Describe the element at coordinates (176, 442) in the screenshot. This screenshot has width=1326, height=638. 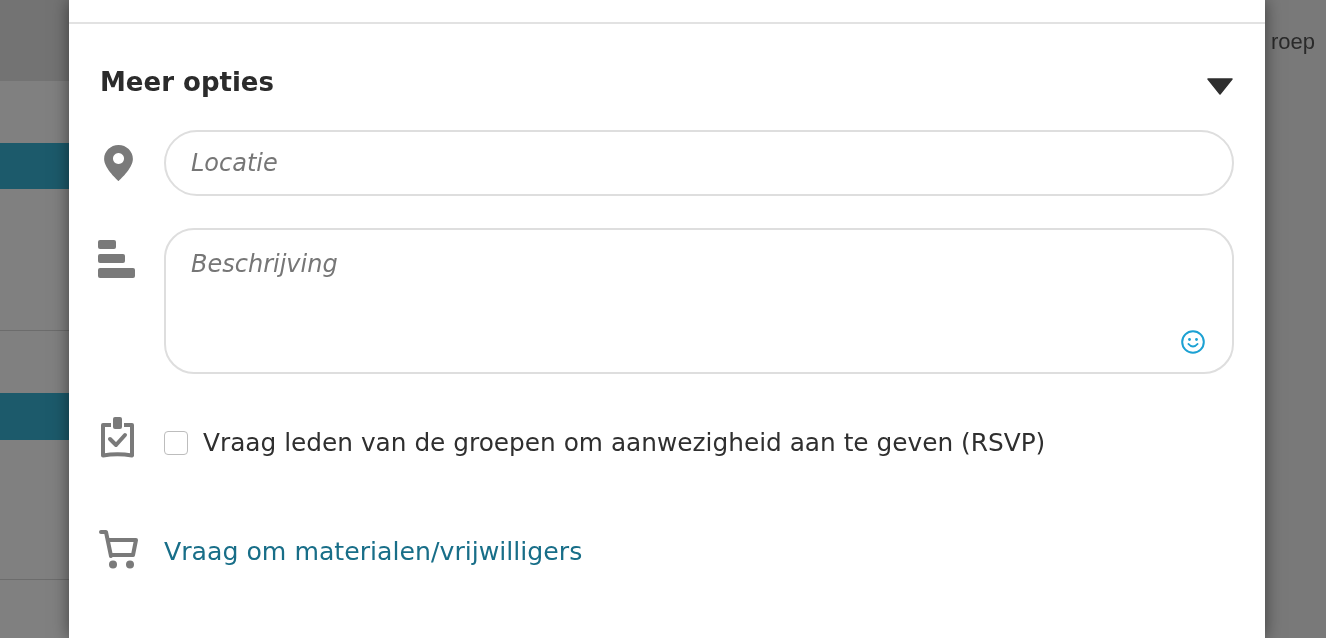
I see `rsvp-checkbox` at that location.